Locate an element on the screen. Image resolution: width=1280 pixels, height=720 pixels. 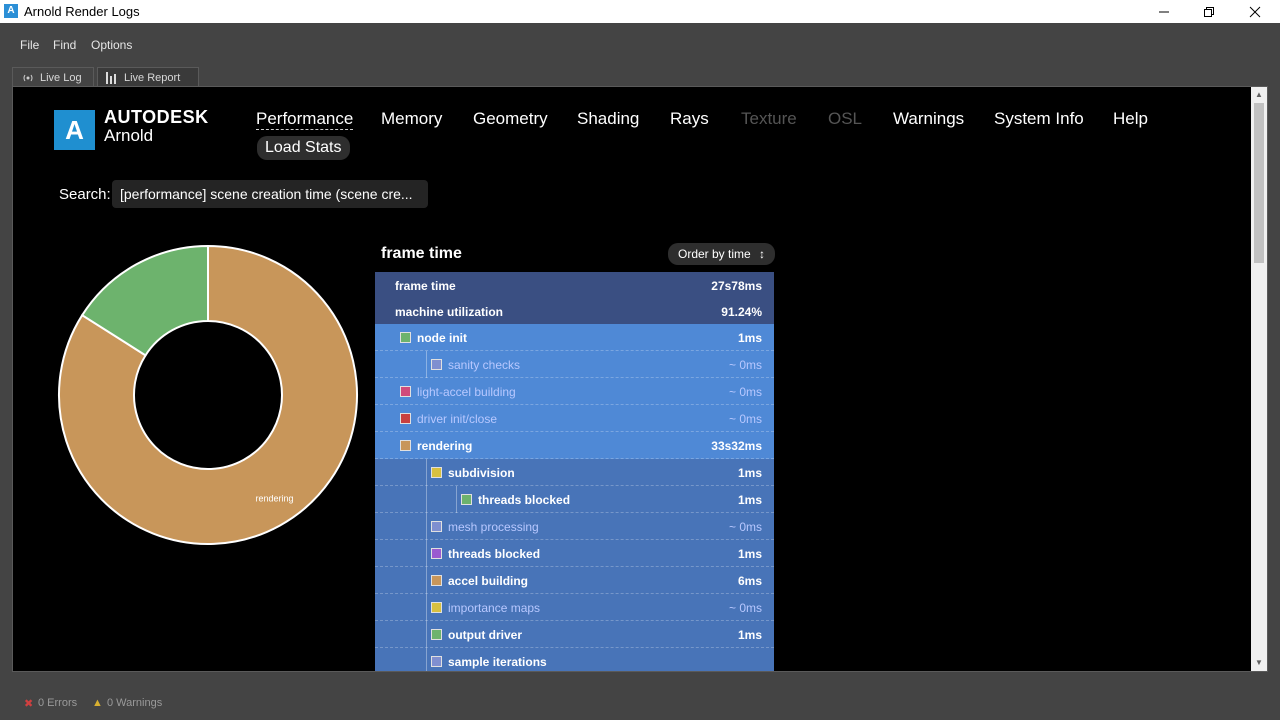
warning-count: 0 Warnings is located at coordinates (135, 703).